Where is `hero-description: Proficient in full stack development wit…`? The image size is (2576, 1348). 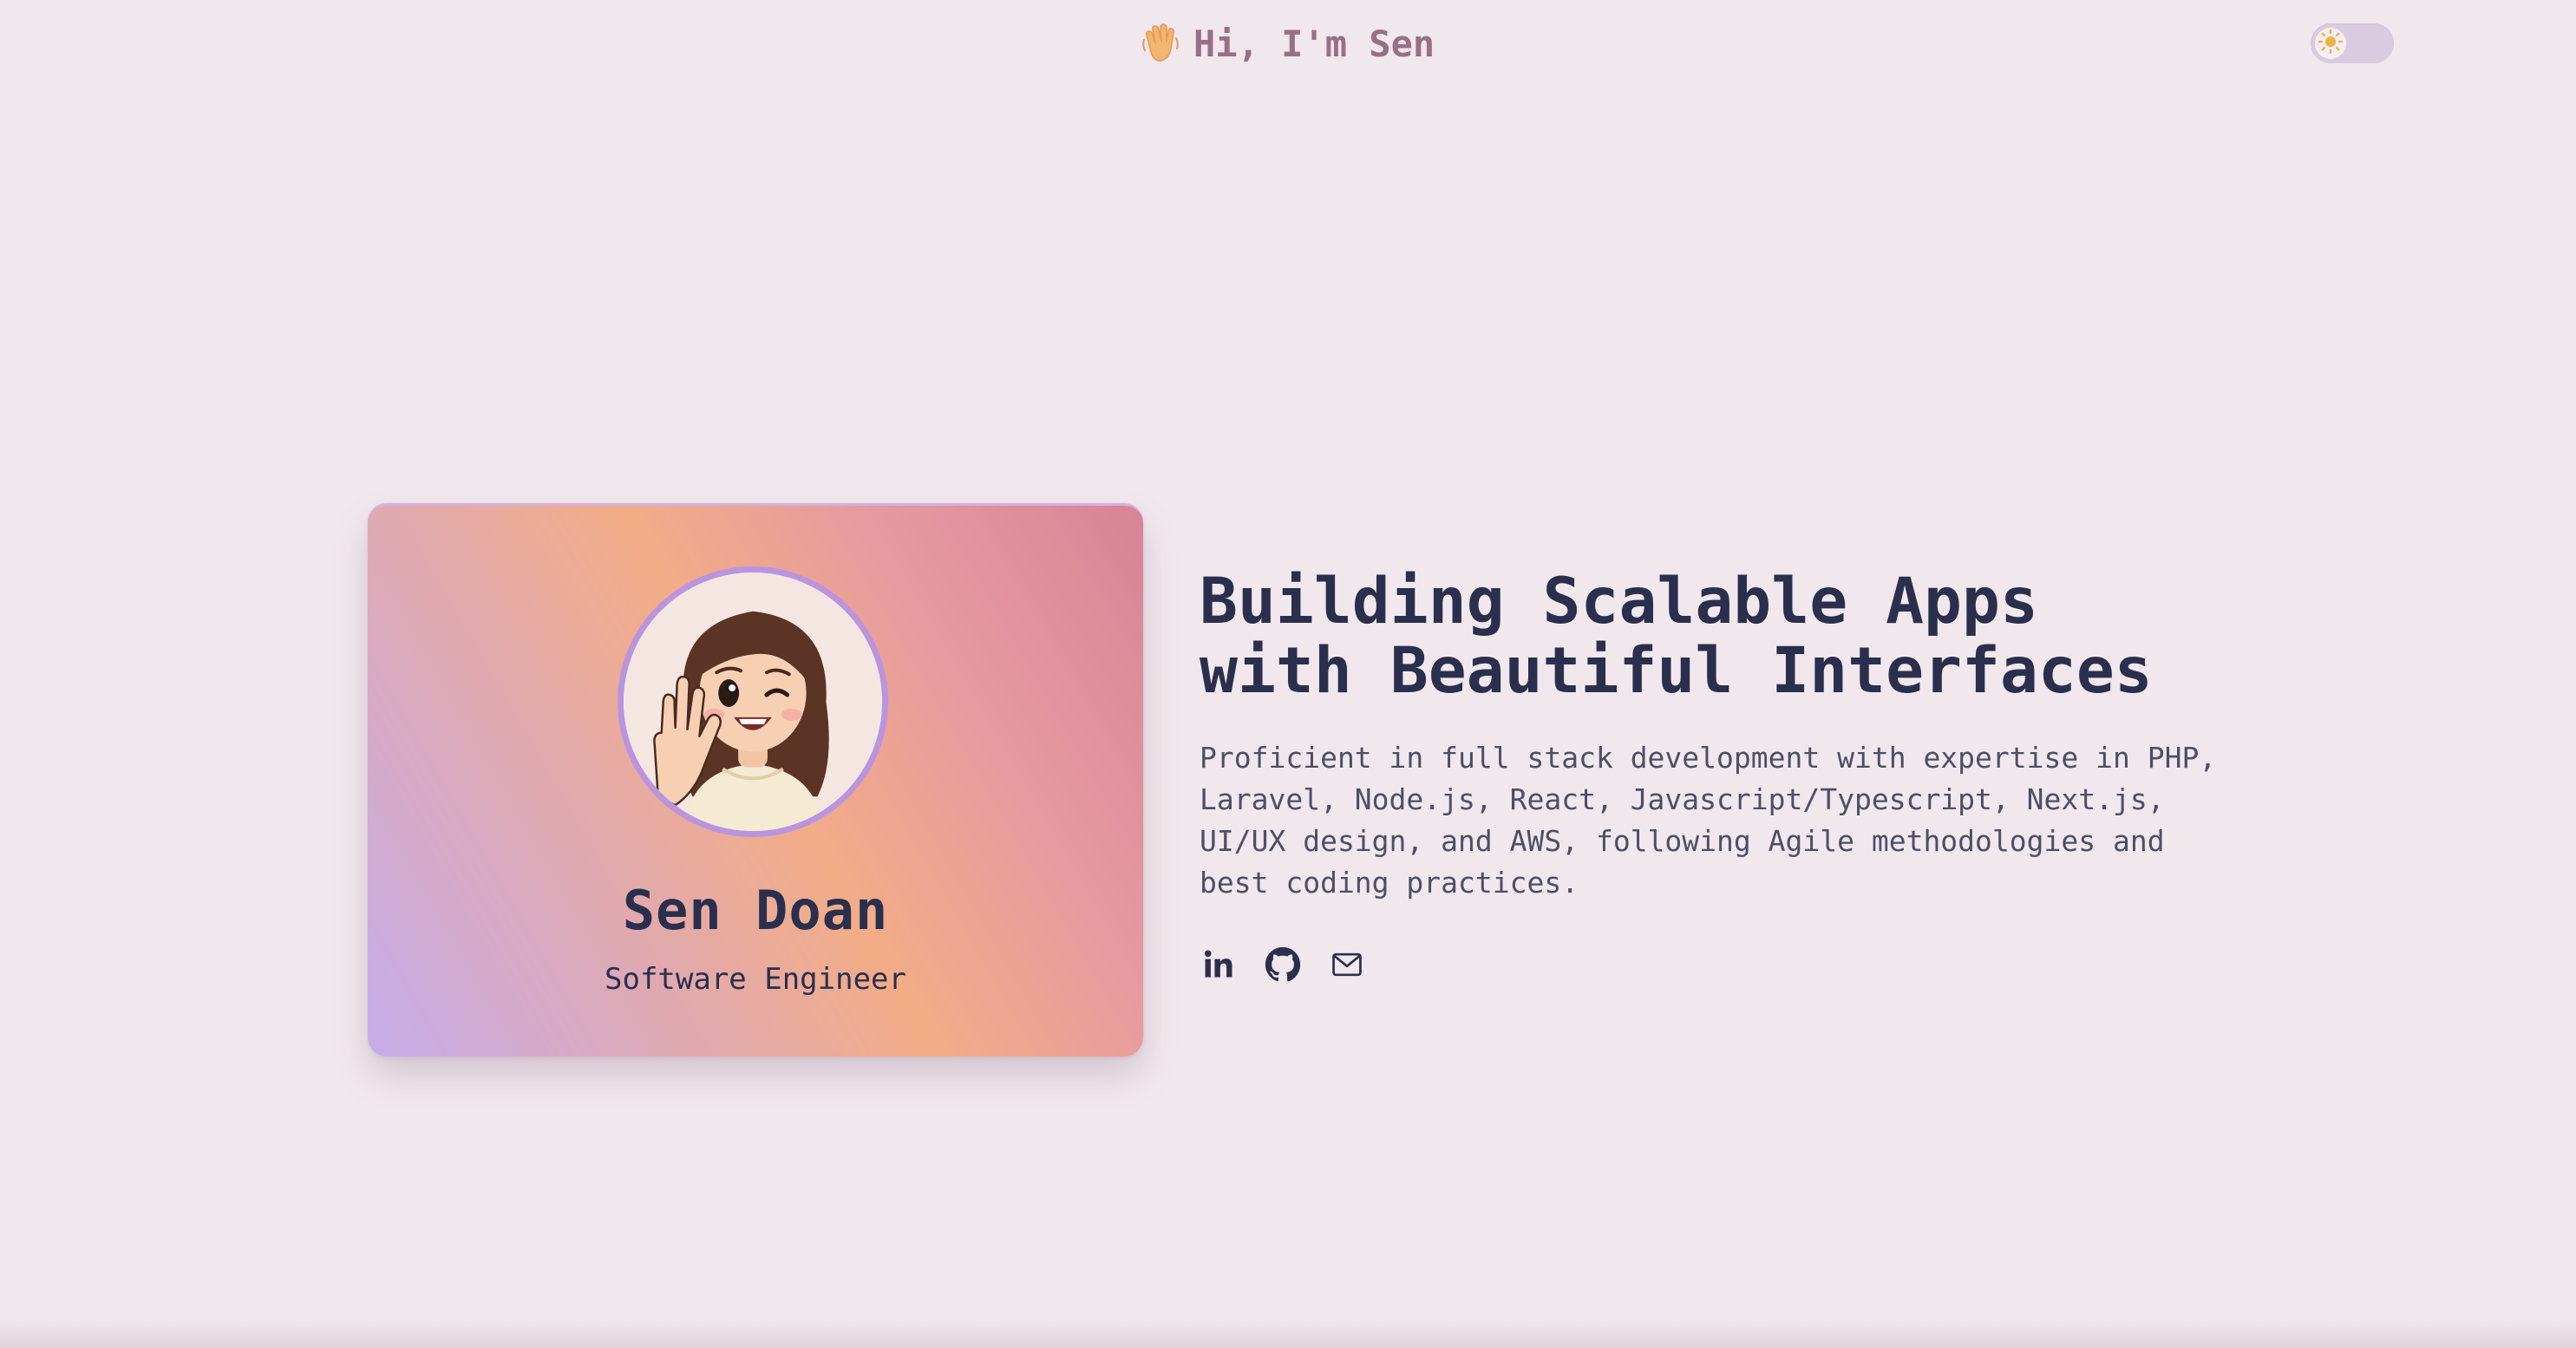 hero-description: Proficient in full stack development wit… is located at coordinates (1708, 820).